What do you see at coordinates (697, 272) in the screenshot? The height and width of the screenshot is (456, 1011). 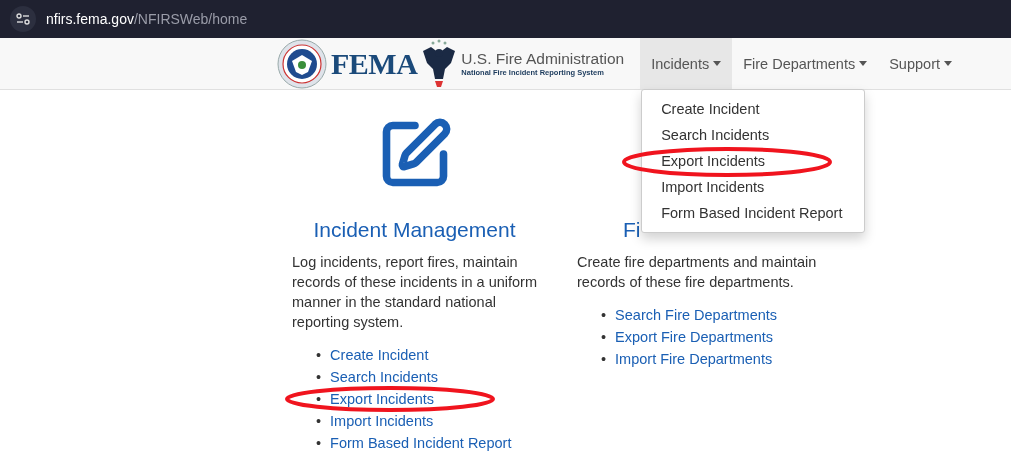 I see `section-description: Create fire departments and maintain records of these fire departments.` at bounding box center [697, 272].